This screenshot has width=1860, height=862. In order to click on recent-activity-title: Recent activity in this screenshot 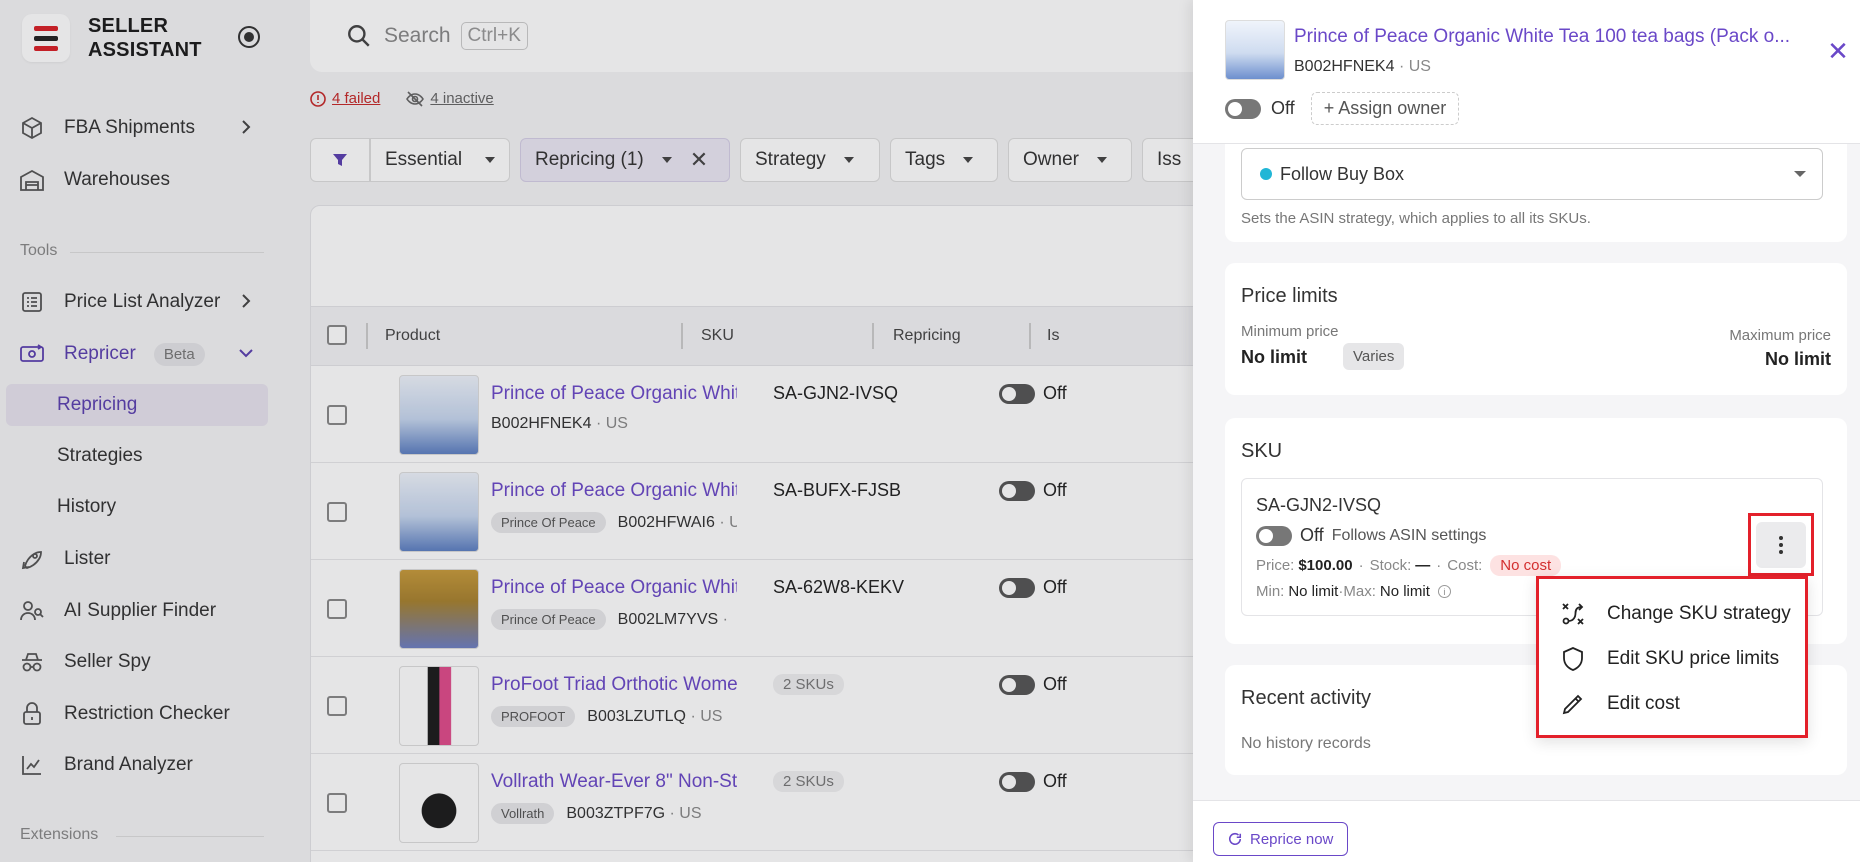, I will do `click(1306, 698)`.